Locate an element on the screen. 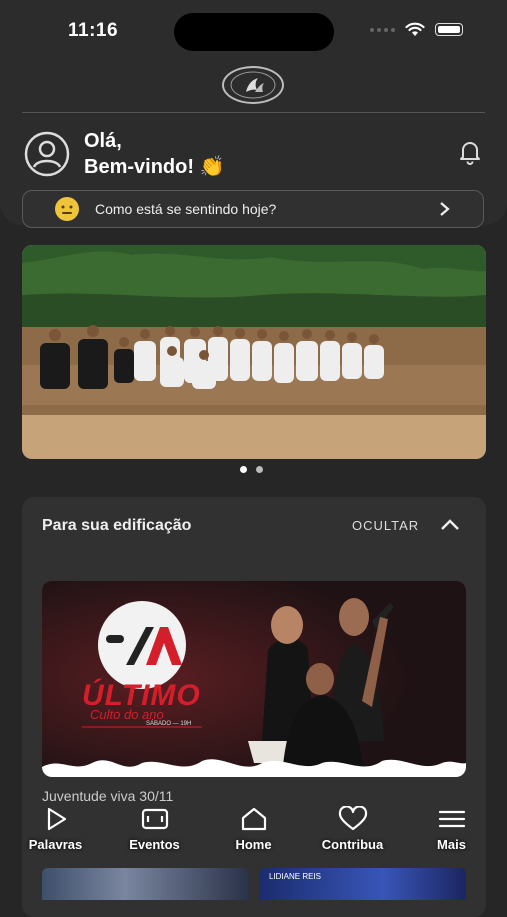 The height and width of the screenshot is (917, 507). greeting-line1: Olá, is located at coordinates (103, 141).